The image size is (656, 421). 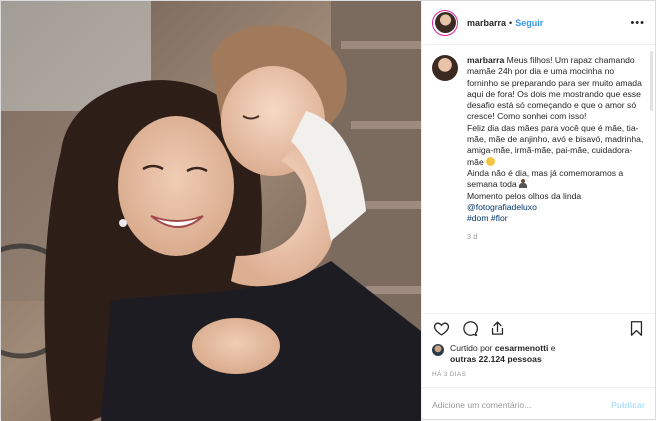 I want to click on likes-middle: e, so click(x=552, y=348).